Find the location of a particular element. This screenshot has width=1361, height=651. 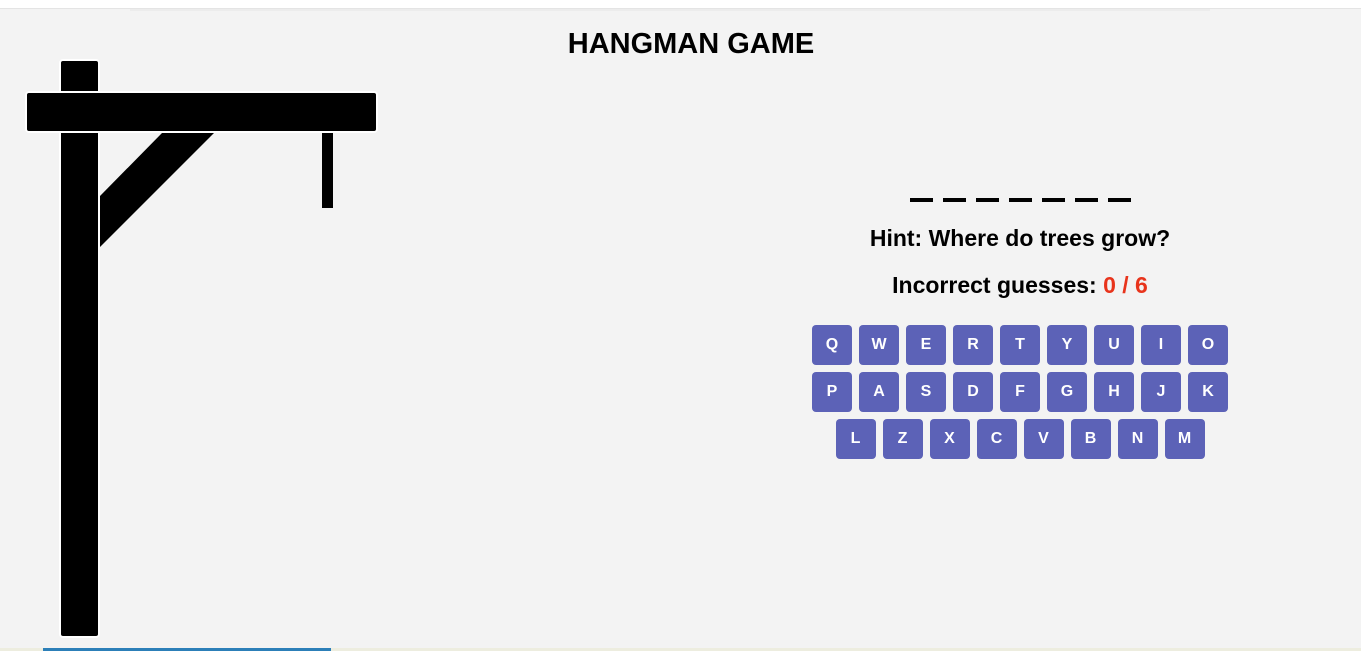

key-s: S is located at coordinates (926, 392).